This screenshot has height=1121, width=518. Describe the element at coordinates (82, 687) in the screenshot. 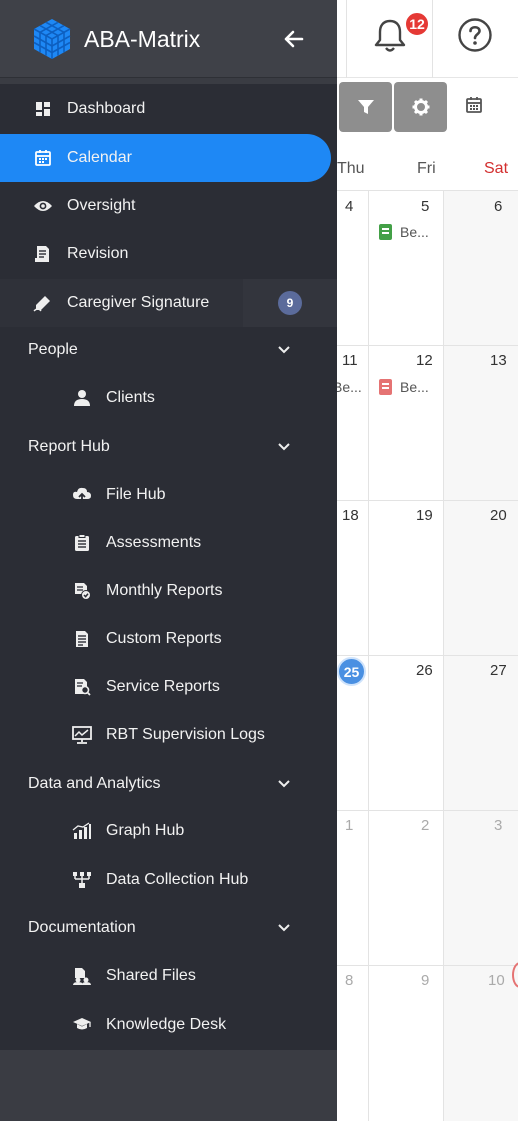

I see `report-search-icon` at that location.